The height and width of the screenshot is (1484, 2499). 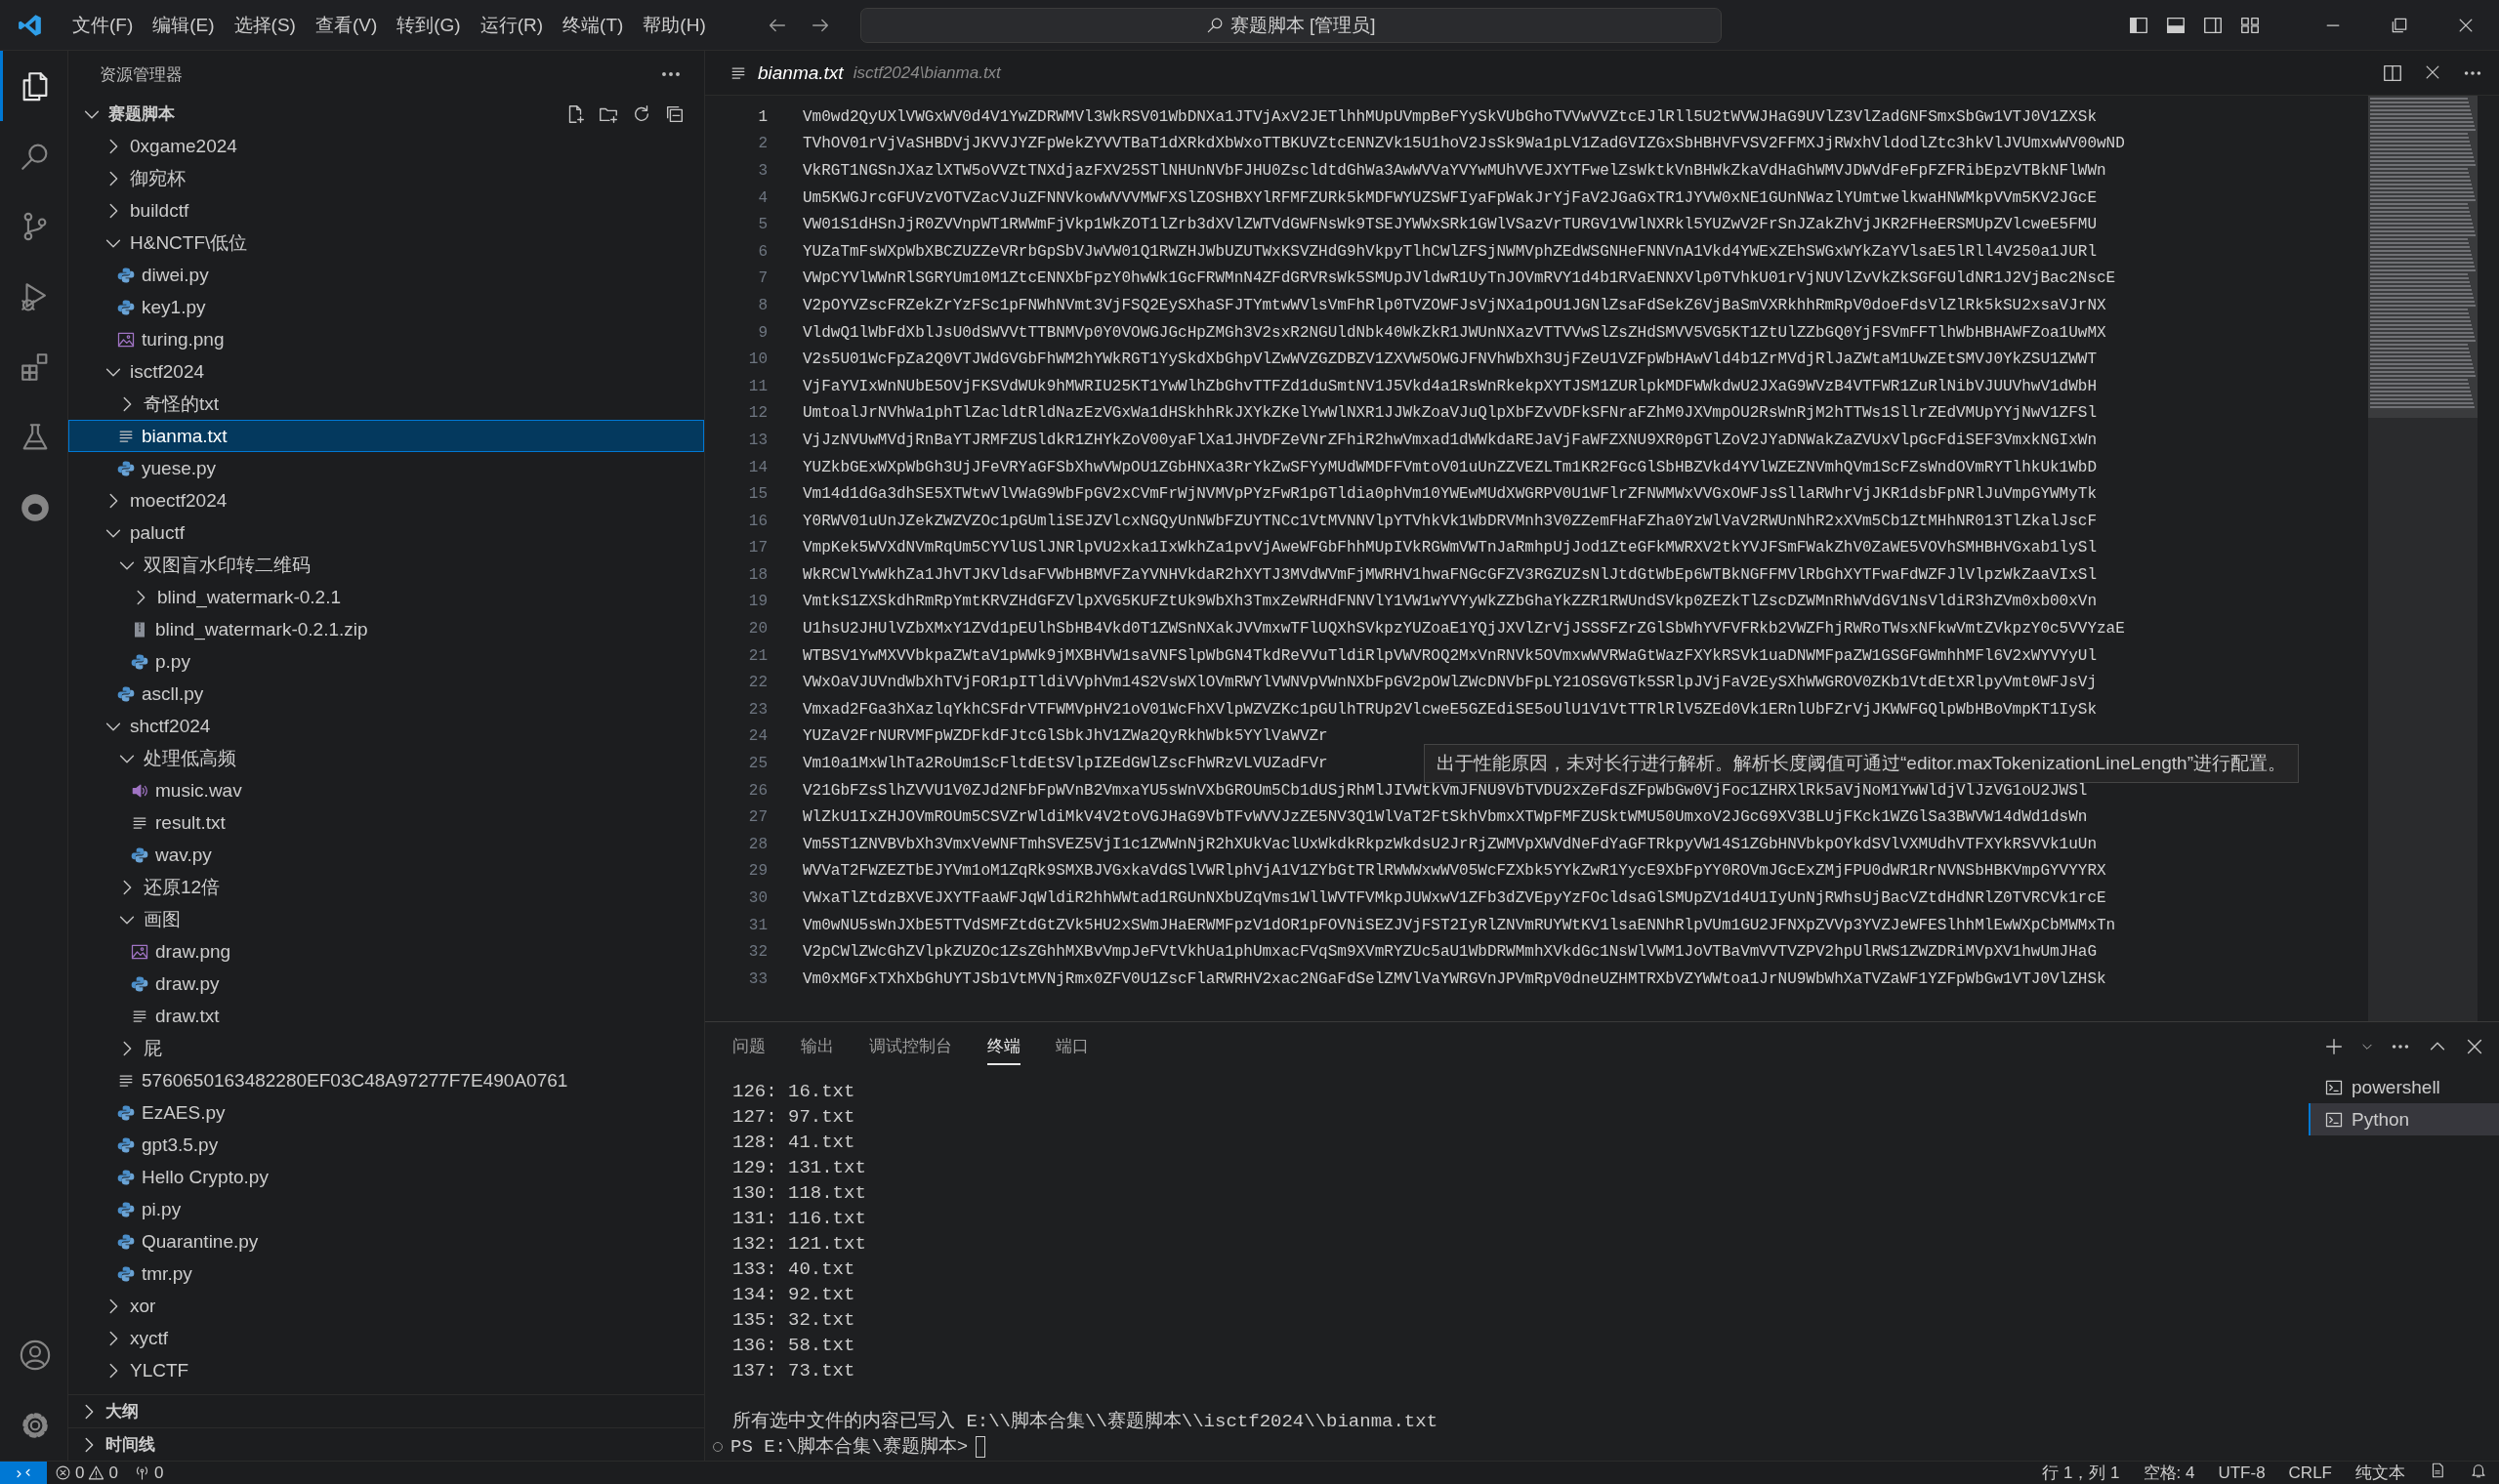 I want to click on file-item: tmr.py, so click(x=386, y=1274).